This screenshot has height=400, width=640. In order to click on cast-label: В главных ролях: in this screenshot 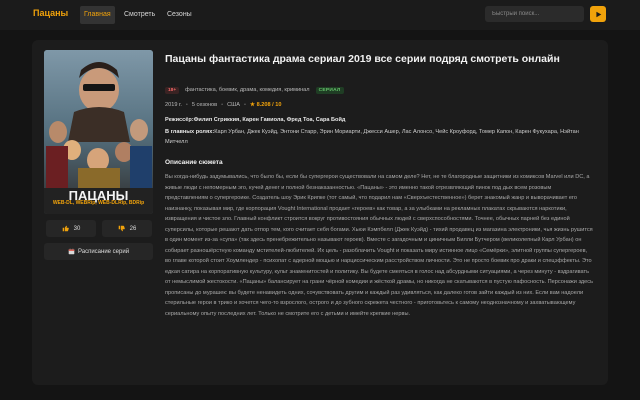, I will do `click(190, 132)`.